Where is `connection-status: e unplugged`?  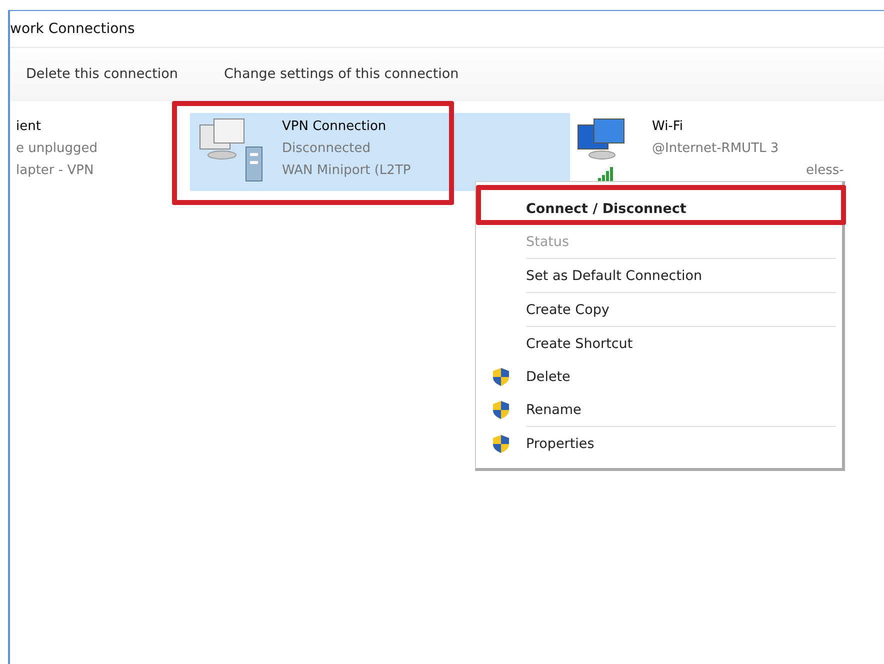
connection-status: e unplugged is located at coordinates (57, 149).